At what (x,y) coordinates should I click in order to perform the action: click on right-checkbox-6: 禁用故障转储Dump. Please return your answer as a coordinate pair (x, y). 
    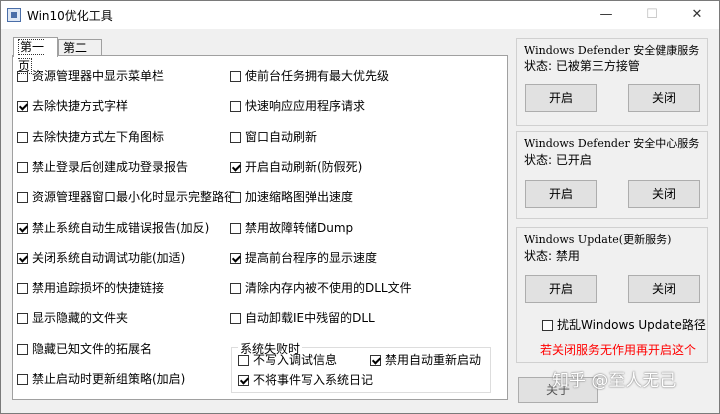
    Looking at the image, I should click on (291, 228).